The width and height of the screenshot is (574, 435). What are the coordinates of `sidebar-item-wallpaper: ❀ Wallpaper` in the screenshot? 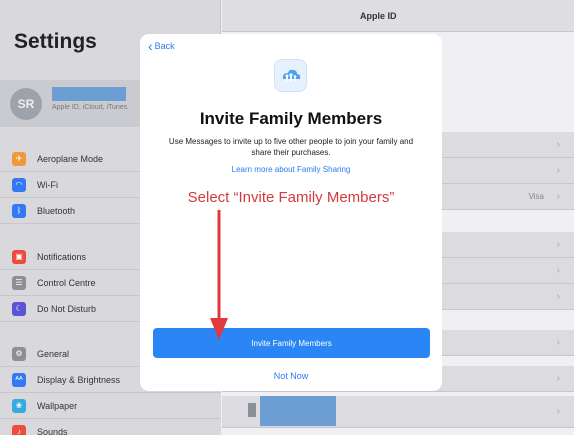 It's located at (110, 406).